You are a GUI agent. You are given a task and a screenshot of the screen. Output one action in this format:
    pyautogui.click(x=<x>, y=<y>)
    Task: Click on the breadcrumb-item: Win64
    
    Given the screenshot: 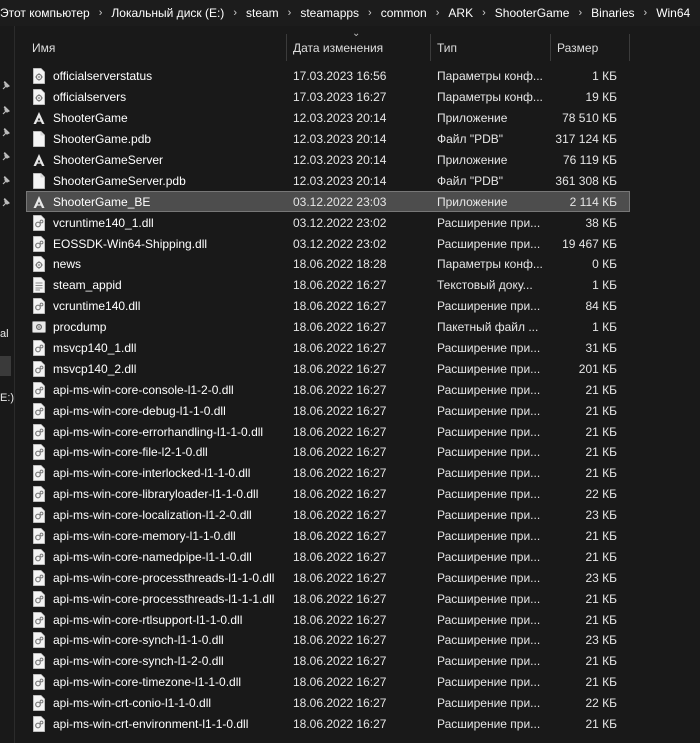 What is the action you would take?
    pyautogui.click(x=673, y=13)
    